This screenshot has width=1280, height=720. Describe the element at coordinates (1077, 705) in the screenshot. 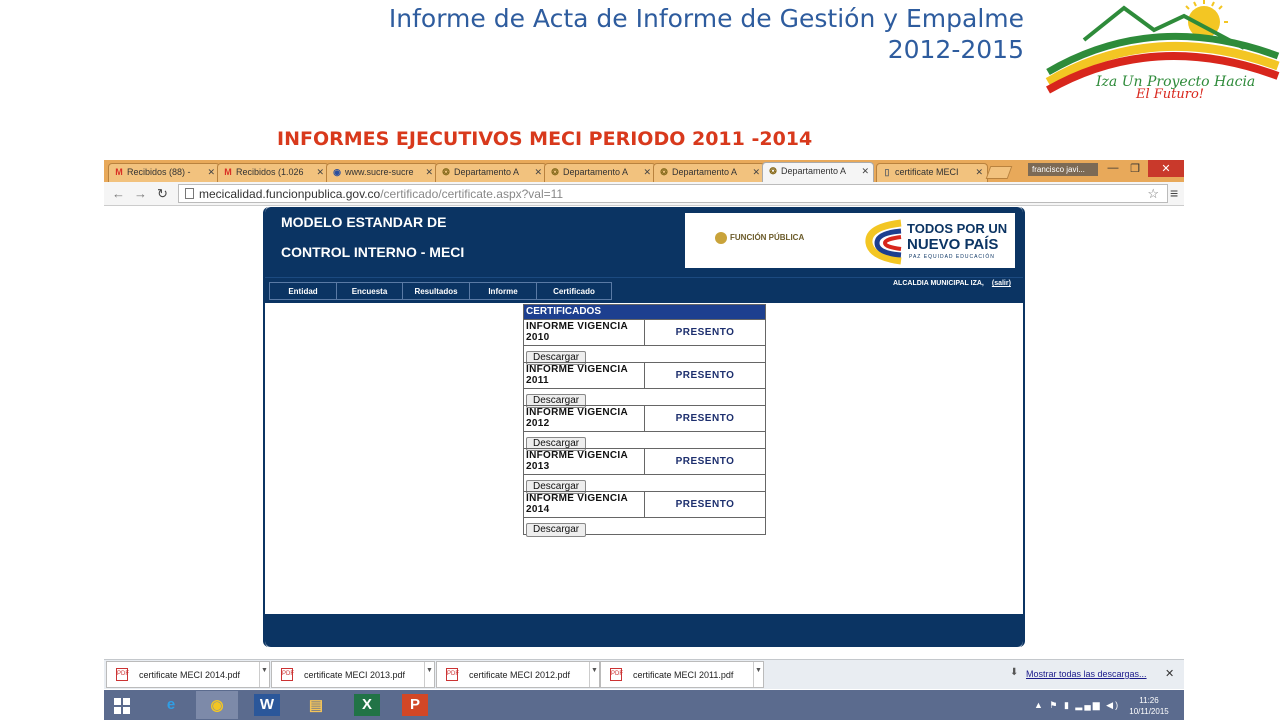

I see `system-tray: ▲ ⚑ ▮ ▂▄▆ ◀)` at that location.